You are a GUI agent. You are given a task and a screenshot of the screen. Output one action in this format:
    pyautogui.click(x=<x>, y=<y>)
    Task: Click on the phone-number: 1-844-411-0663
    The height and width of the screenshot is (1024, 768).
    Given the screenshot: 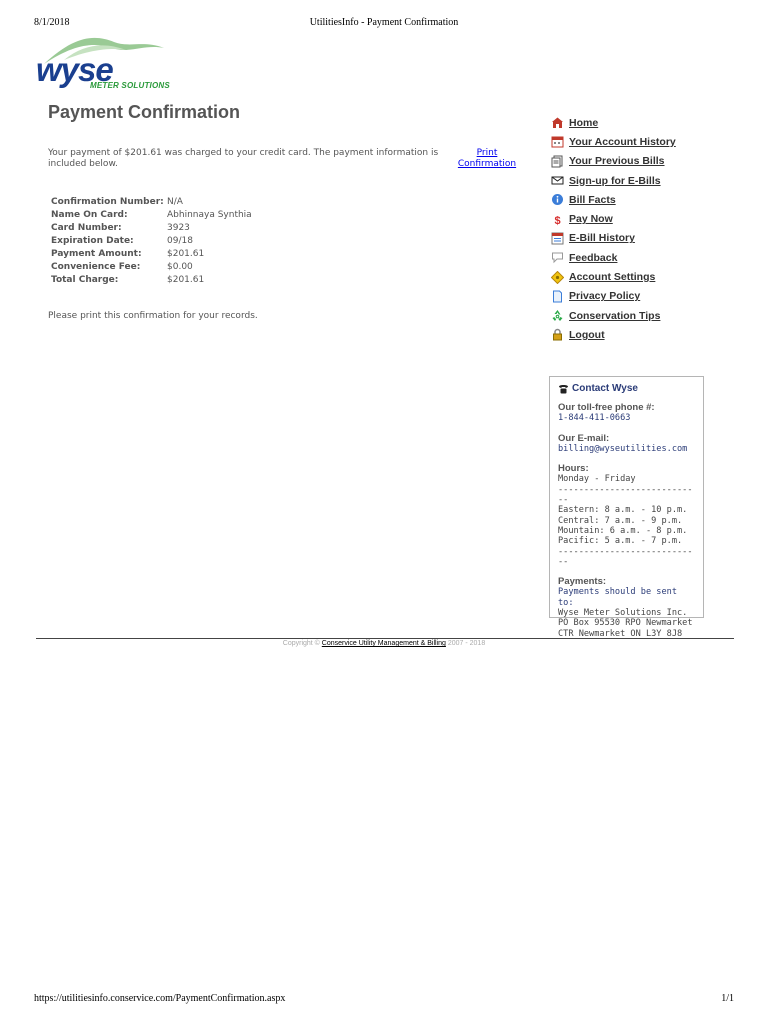 What is the action you would take?
    pyautogui.click(x=626, y=418)
    